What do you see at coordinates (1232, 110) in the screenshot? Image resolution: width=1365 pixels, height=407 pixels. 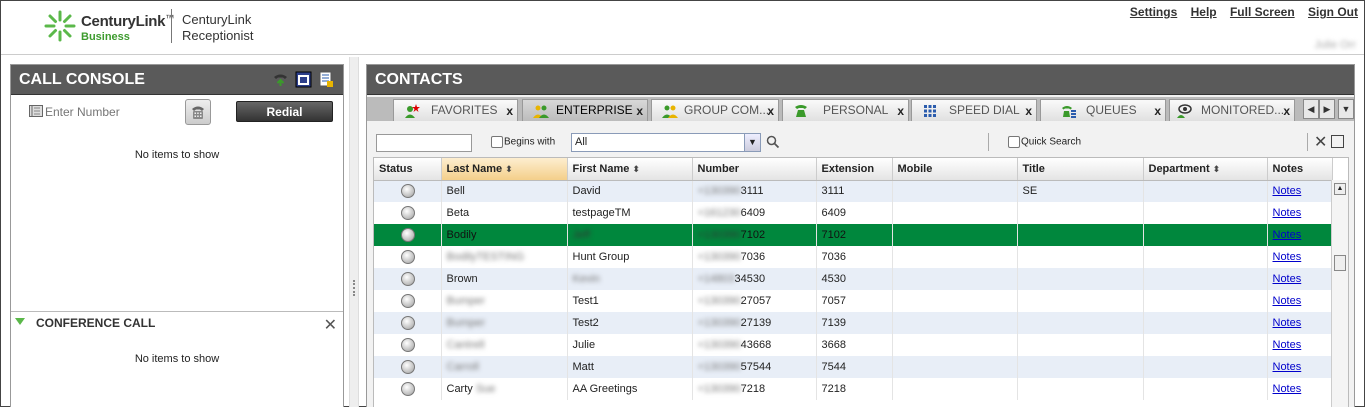 I see `tab-monitored: MONITORED... x` at bounding box center [1232, 110].